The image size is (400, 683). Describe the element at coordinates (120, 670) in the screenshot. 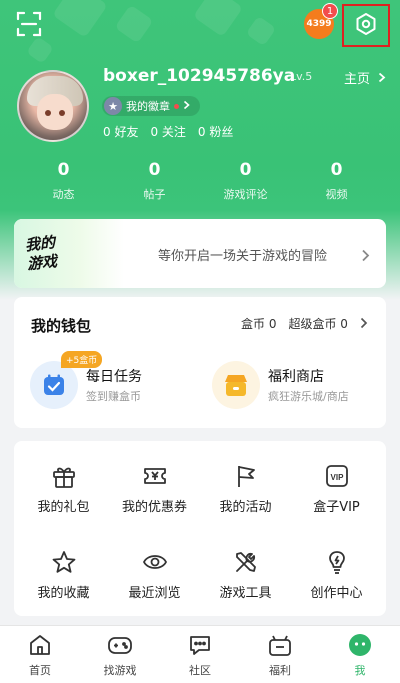

I see `nav-label: 找游戏` at that location.